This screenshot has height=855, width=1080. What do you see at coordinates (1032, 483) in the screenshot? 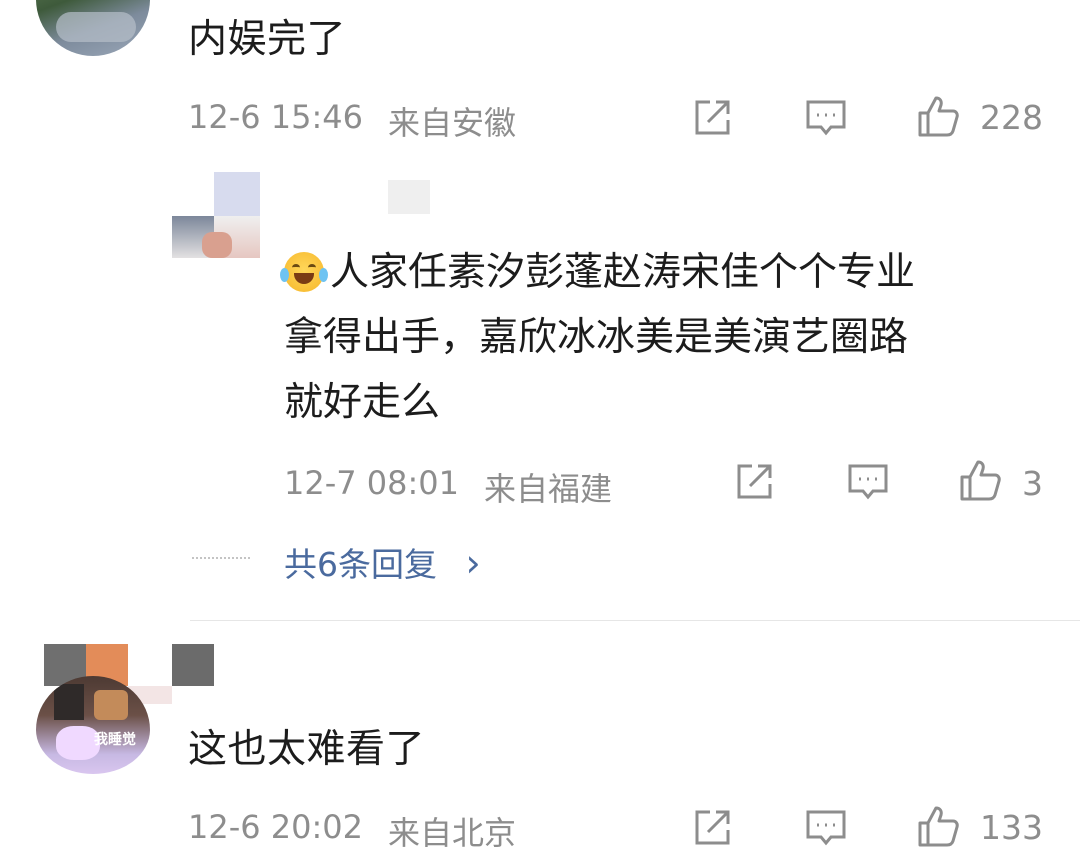
I see `like-count: 3` at bounding box center [1032, 483].